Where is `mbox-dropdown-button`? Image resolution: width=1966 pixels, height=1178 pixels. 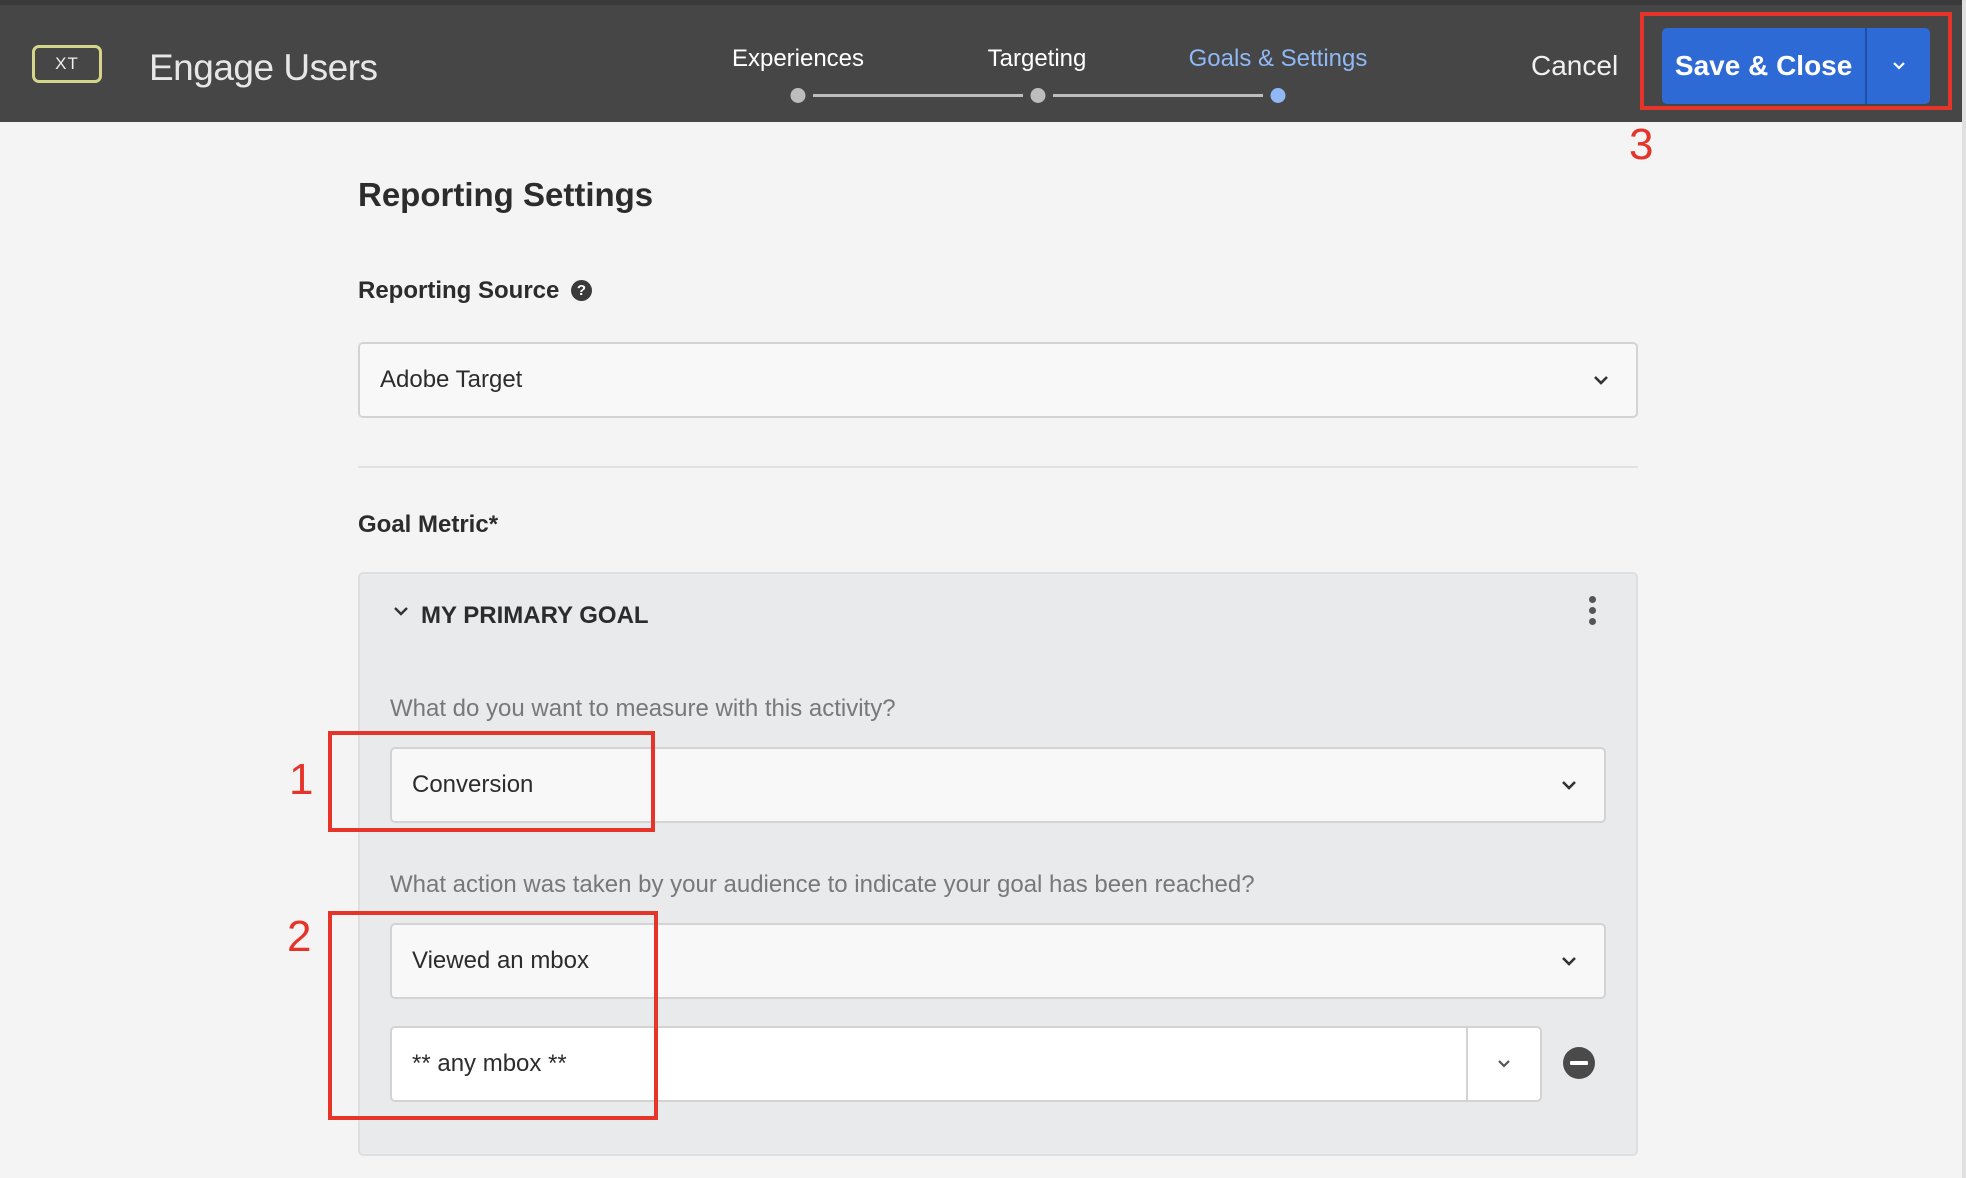 mbox-dropdown-button is located at coordinates (1503, 1064).